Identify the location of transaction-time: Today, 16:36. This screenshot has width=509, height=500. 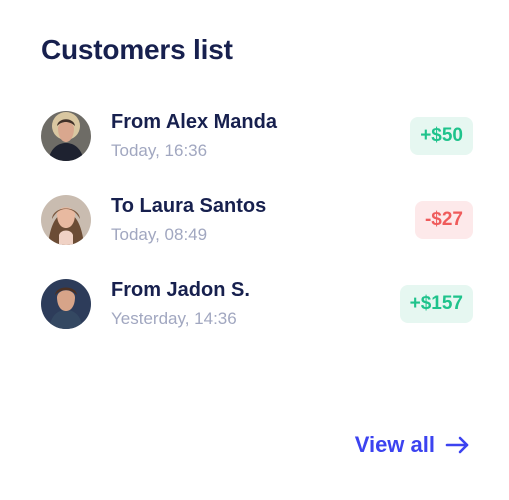
(159, 150).